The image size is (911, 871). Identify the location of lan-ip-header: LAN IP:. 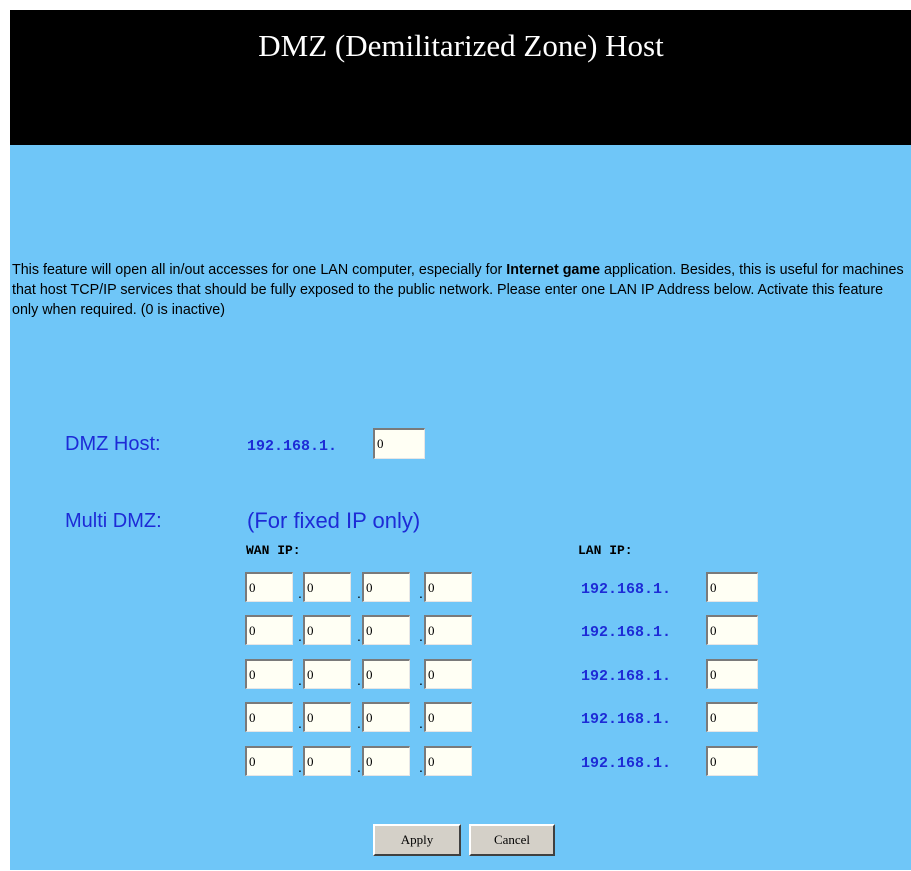
(605, 550).